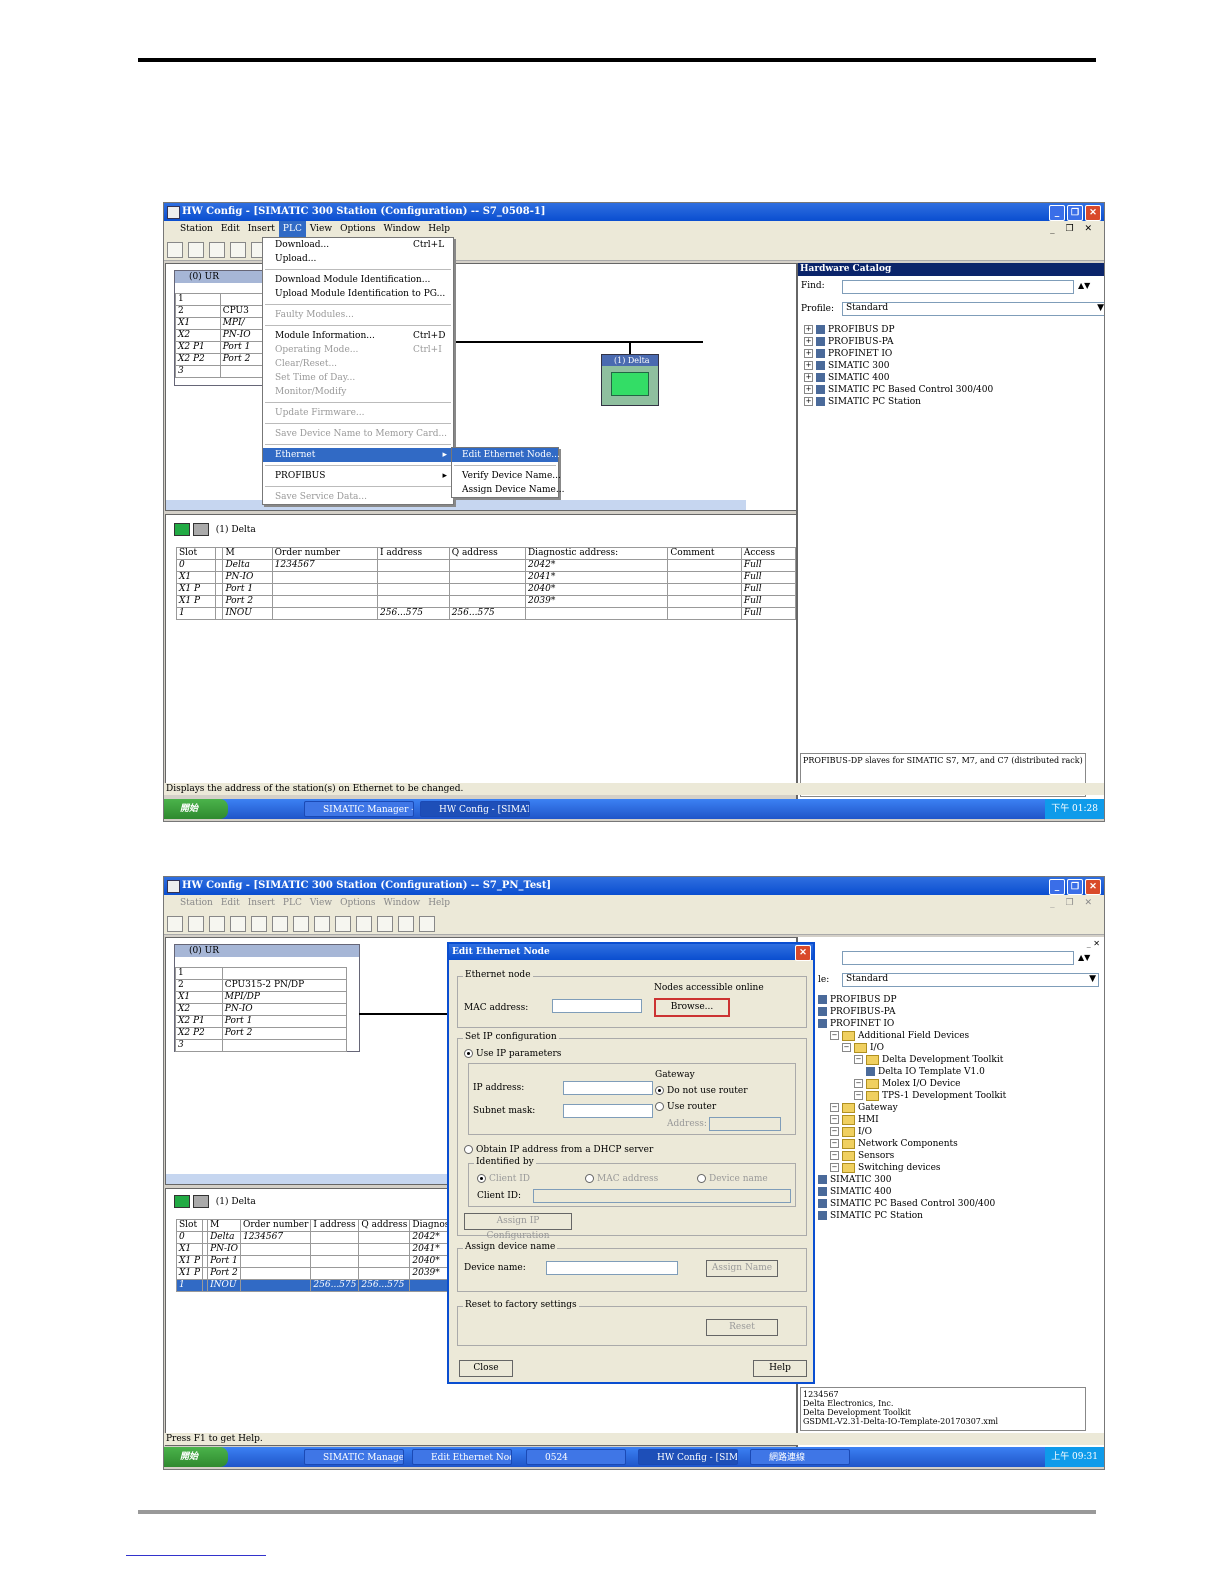 Image resolution: width=1225 pixels, height=1585 pixels. Describe the element at coordinates (324, 1237) in the screenshot. I see `table-row: 0 Delta 1234567 2042*` at that location.